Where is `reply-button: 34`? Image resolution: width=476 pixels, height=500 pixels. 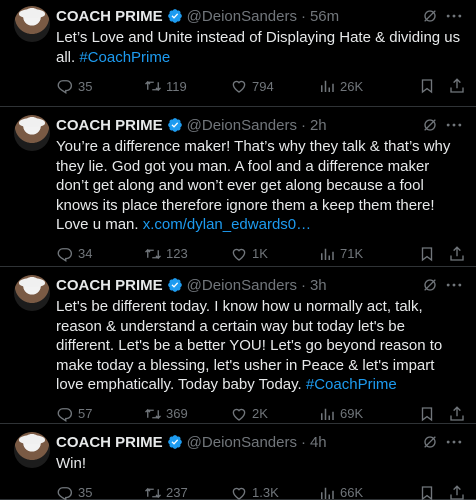 reply-button: 34 is located at coordinates (74, 254).